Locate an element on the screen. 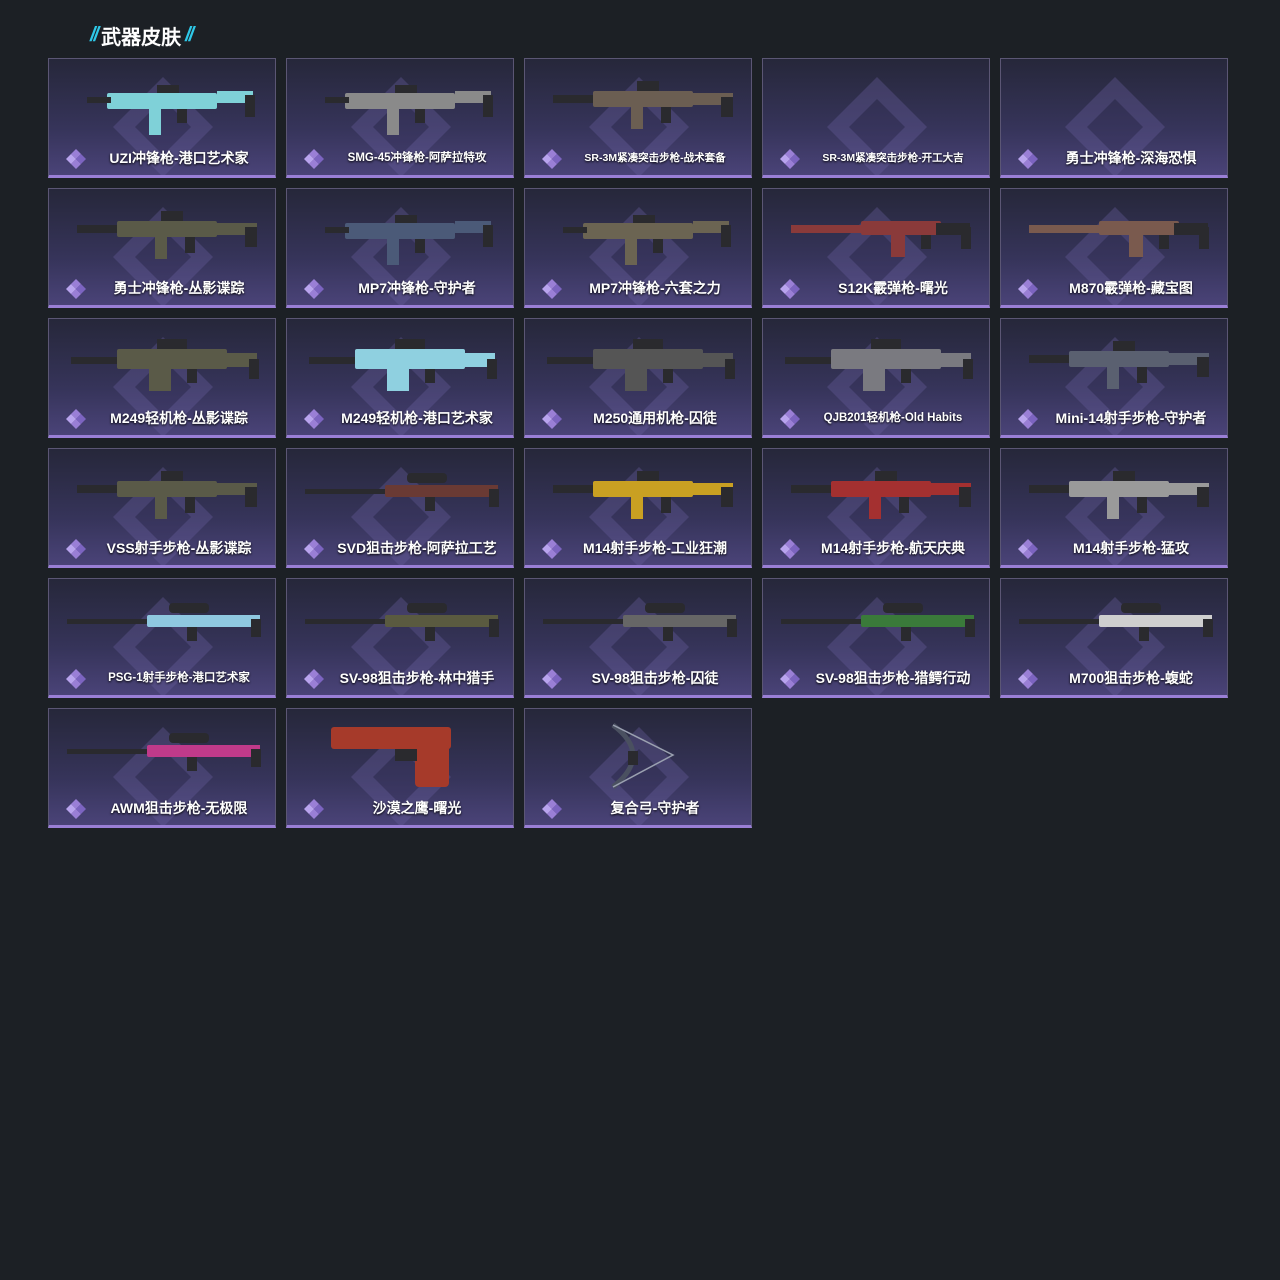  skin-label-row: VSS射手步枪-丛影谍踪 is located at coordinates (162, 548).